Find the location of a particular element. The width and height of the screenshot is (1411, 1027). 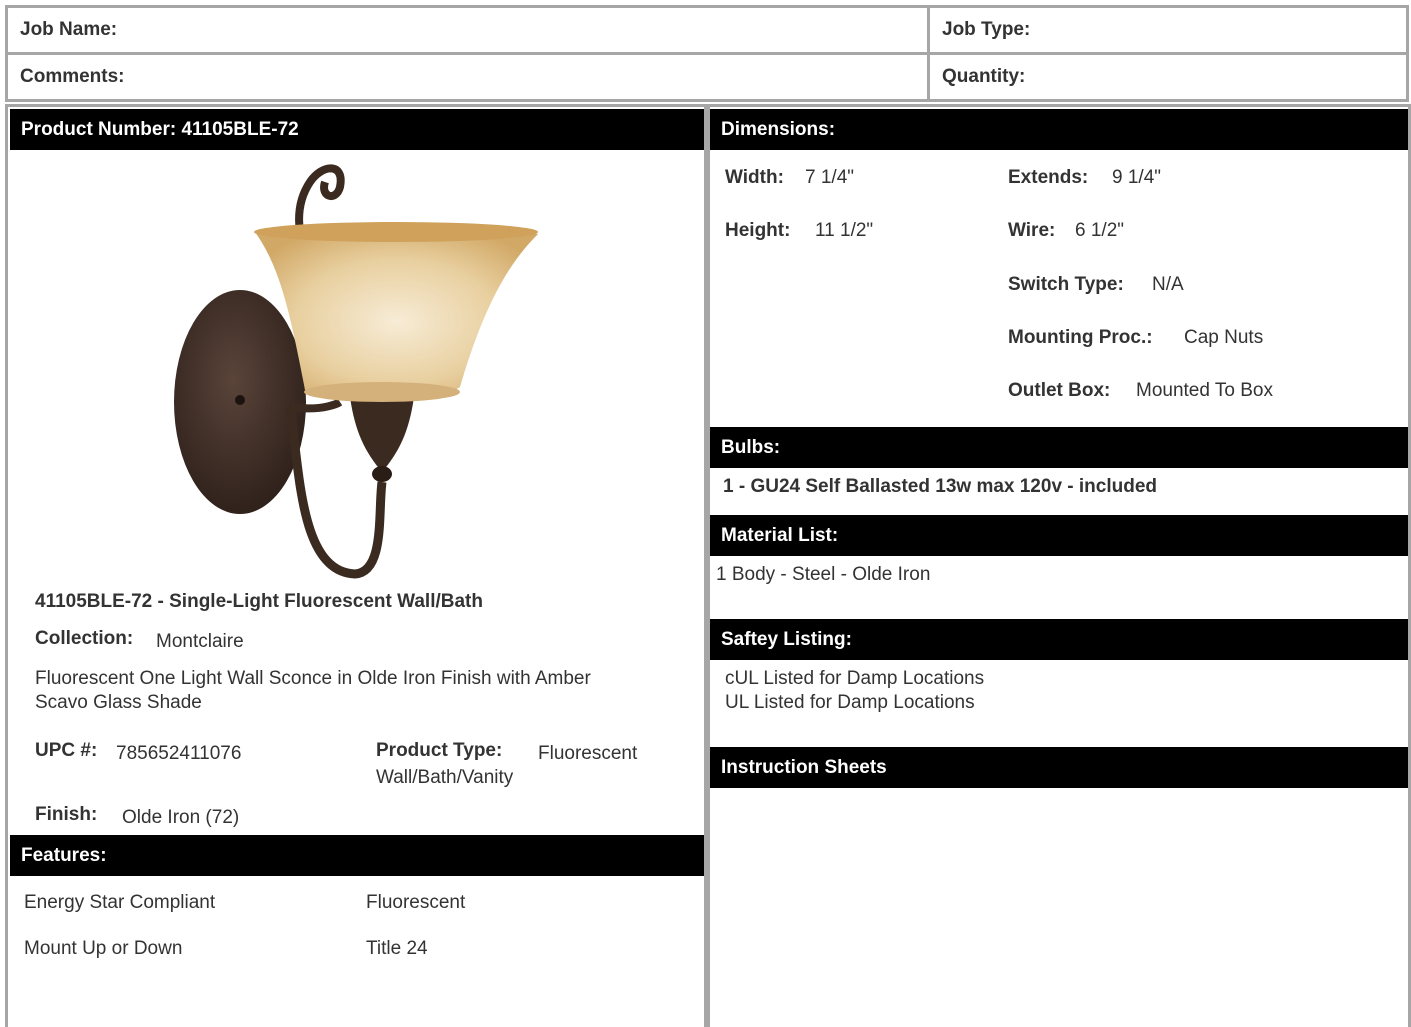

dimensions-header: Dimensions: is located at coordinates (1059, 129).